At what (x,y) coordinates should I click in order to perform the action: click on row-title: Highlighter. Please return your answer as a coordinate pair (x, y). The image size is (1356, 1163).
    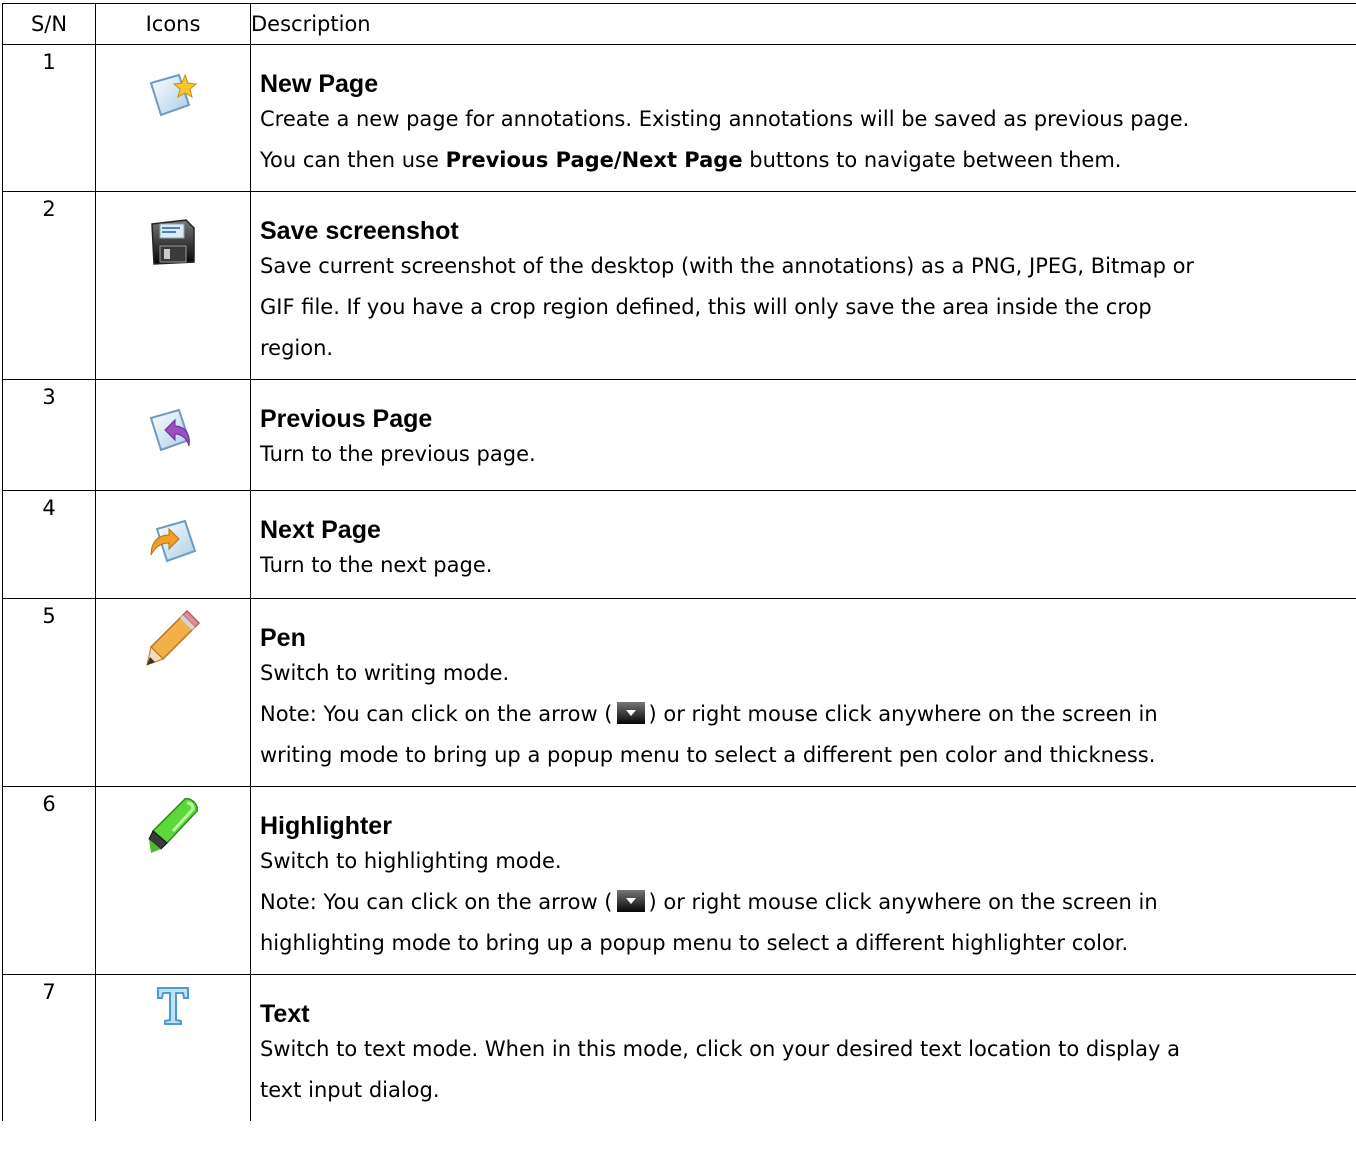
    Looking at the image, I should click on (326, 826).